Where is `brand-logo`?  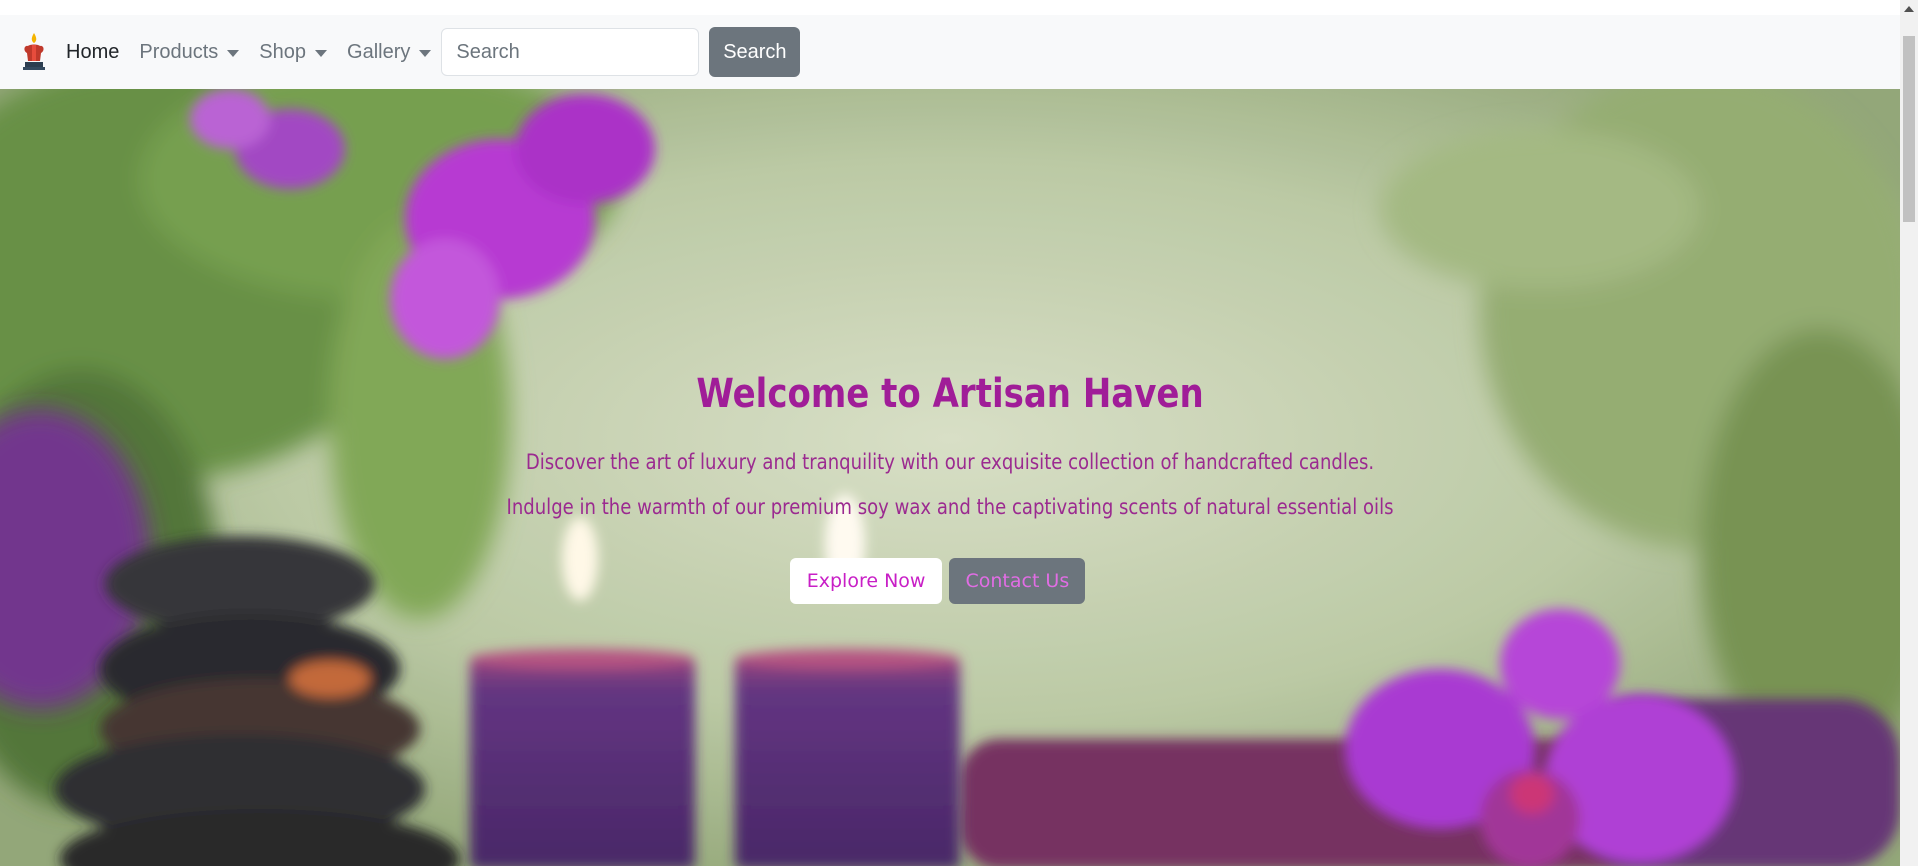 brand-logo is located at coordinates (34, 52).